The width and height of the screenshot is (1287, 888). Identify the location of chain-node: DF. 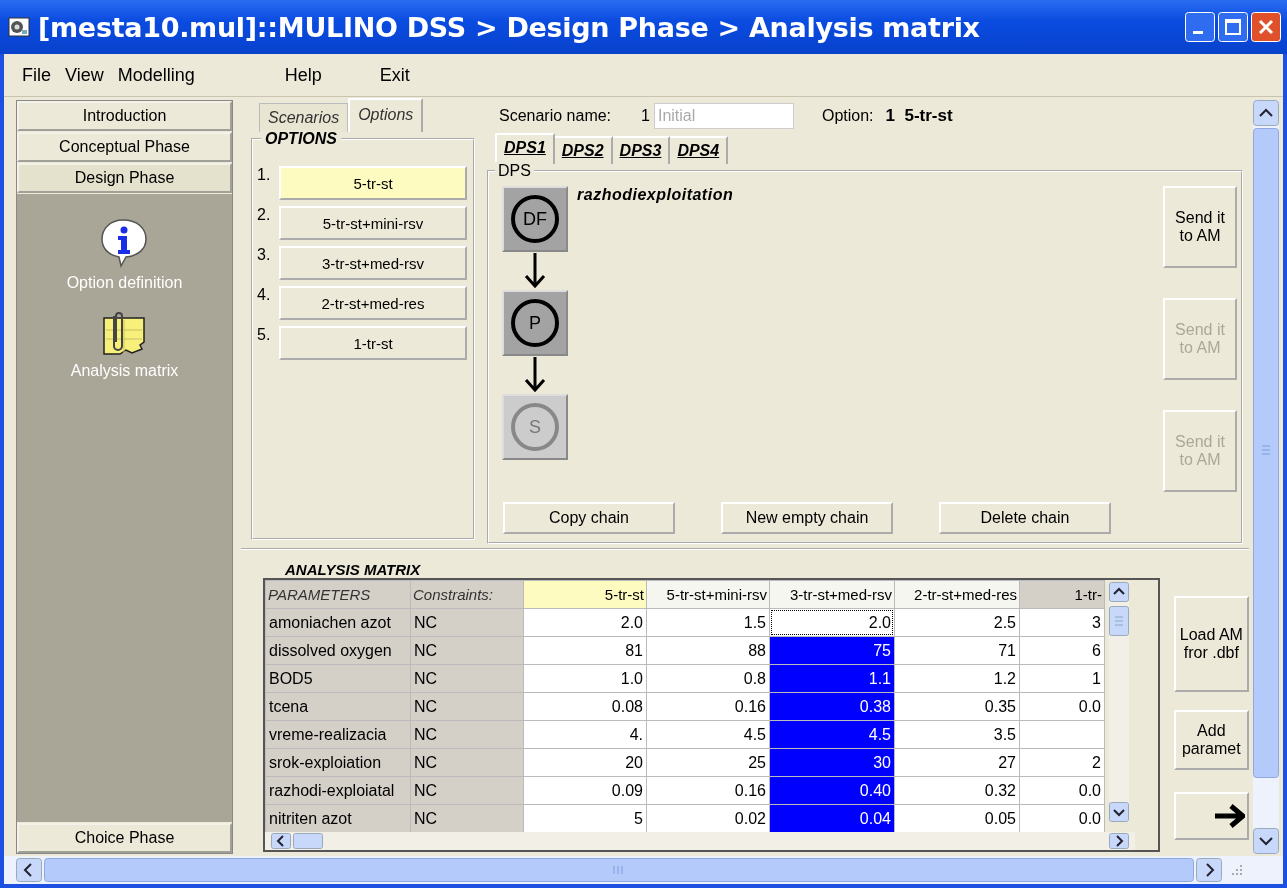
(535, 219).